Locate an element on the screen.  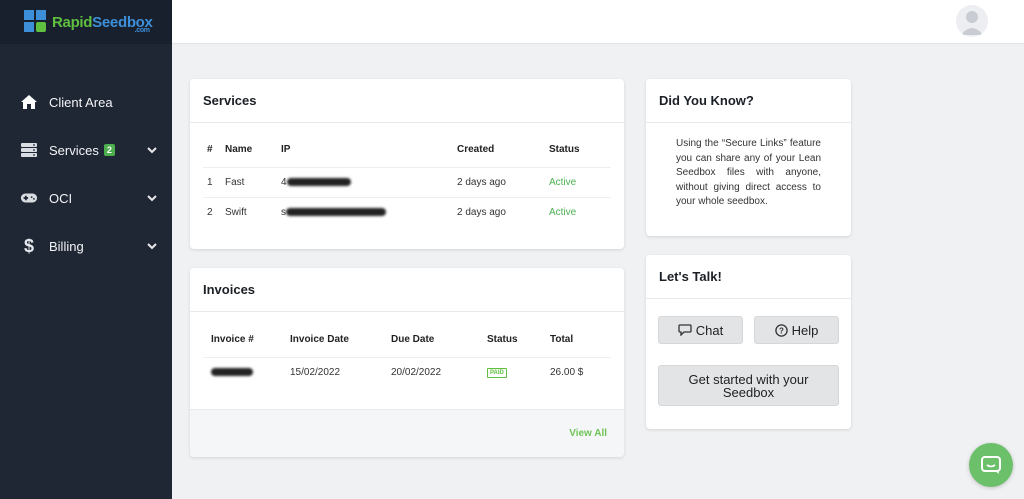
dollar-icon: $ is located at coordinates (28, 245).